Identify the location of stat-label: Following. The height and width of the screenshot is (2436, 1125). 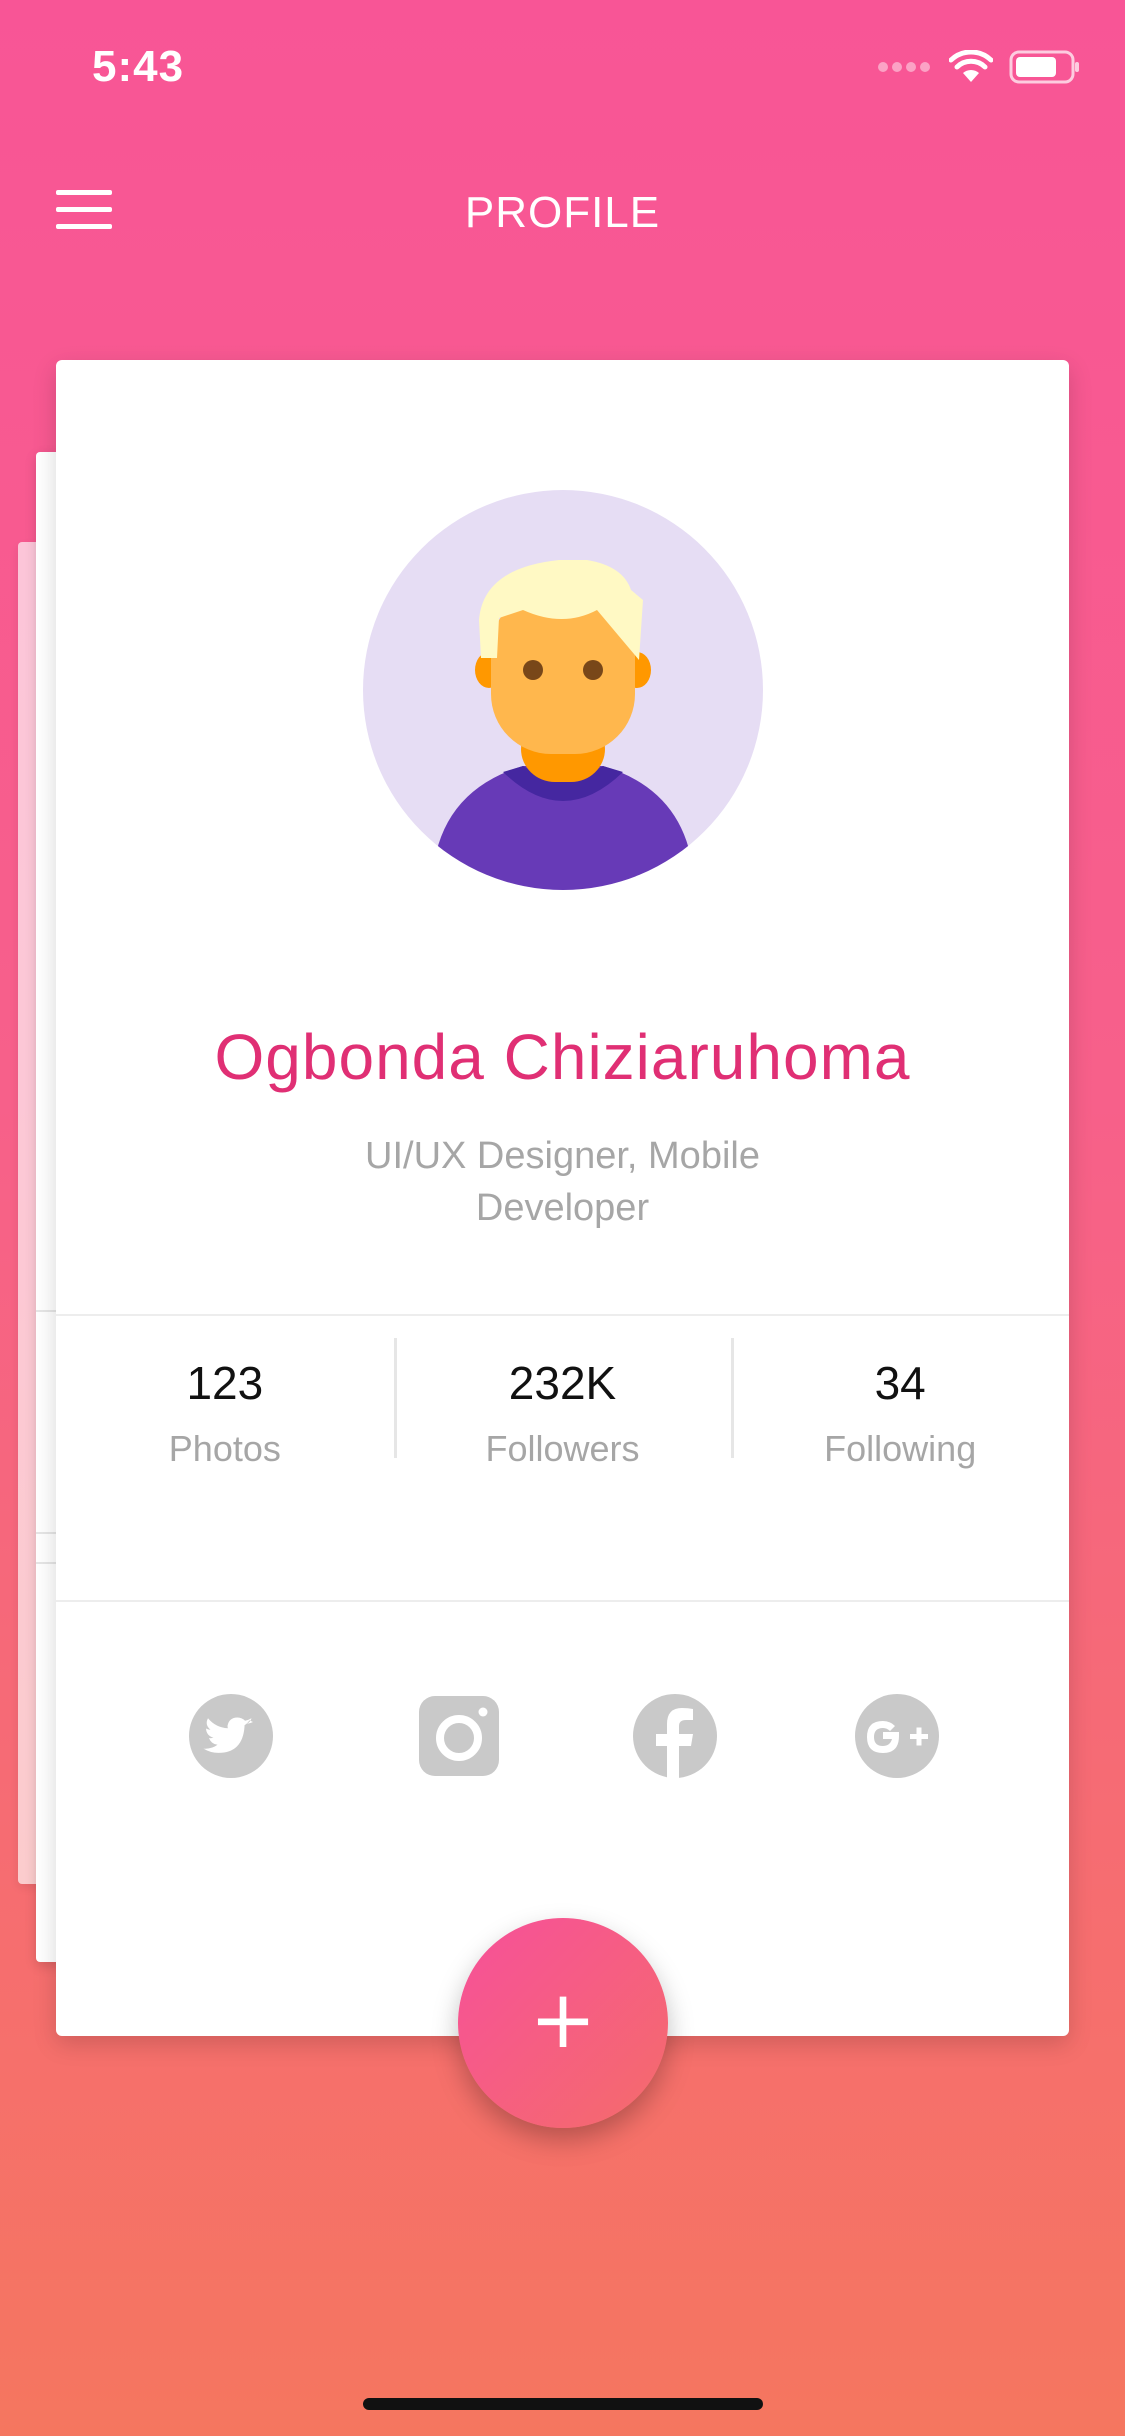
(900, 1448).